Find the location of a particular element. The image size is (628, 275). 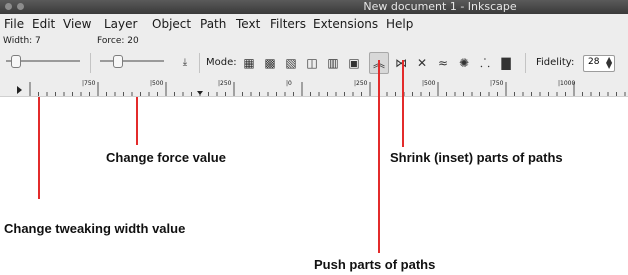

paint-color-icon: ✺ is located at coordinates (464, 63).